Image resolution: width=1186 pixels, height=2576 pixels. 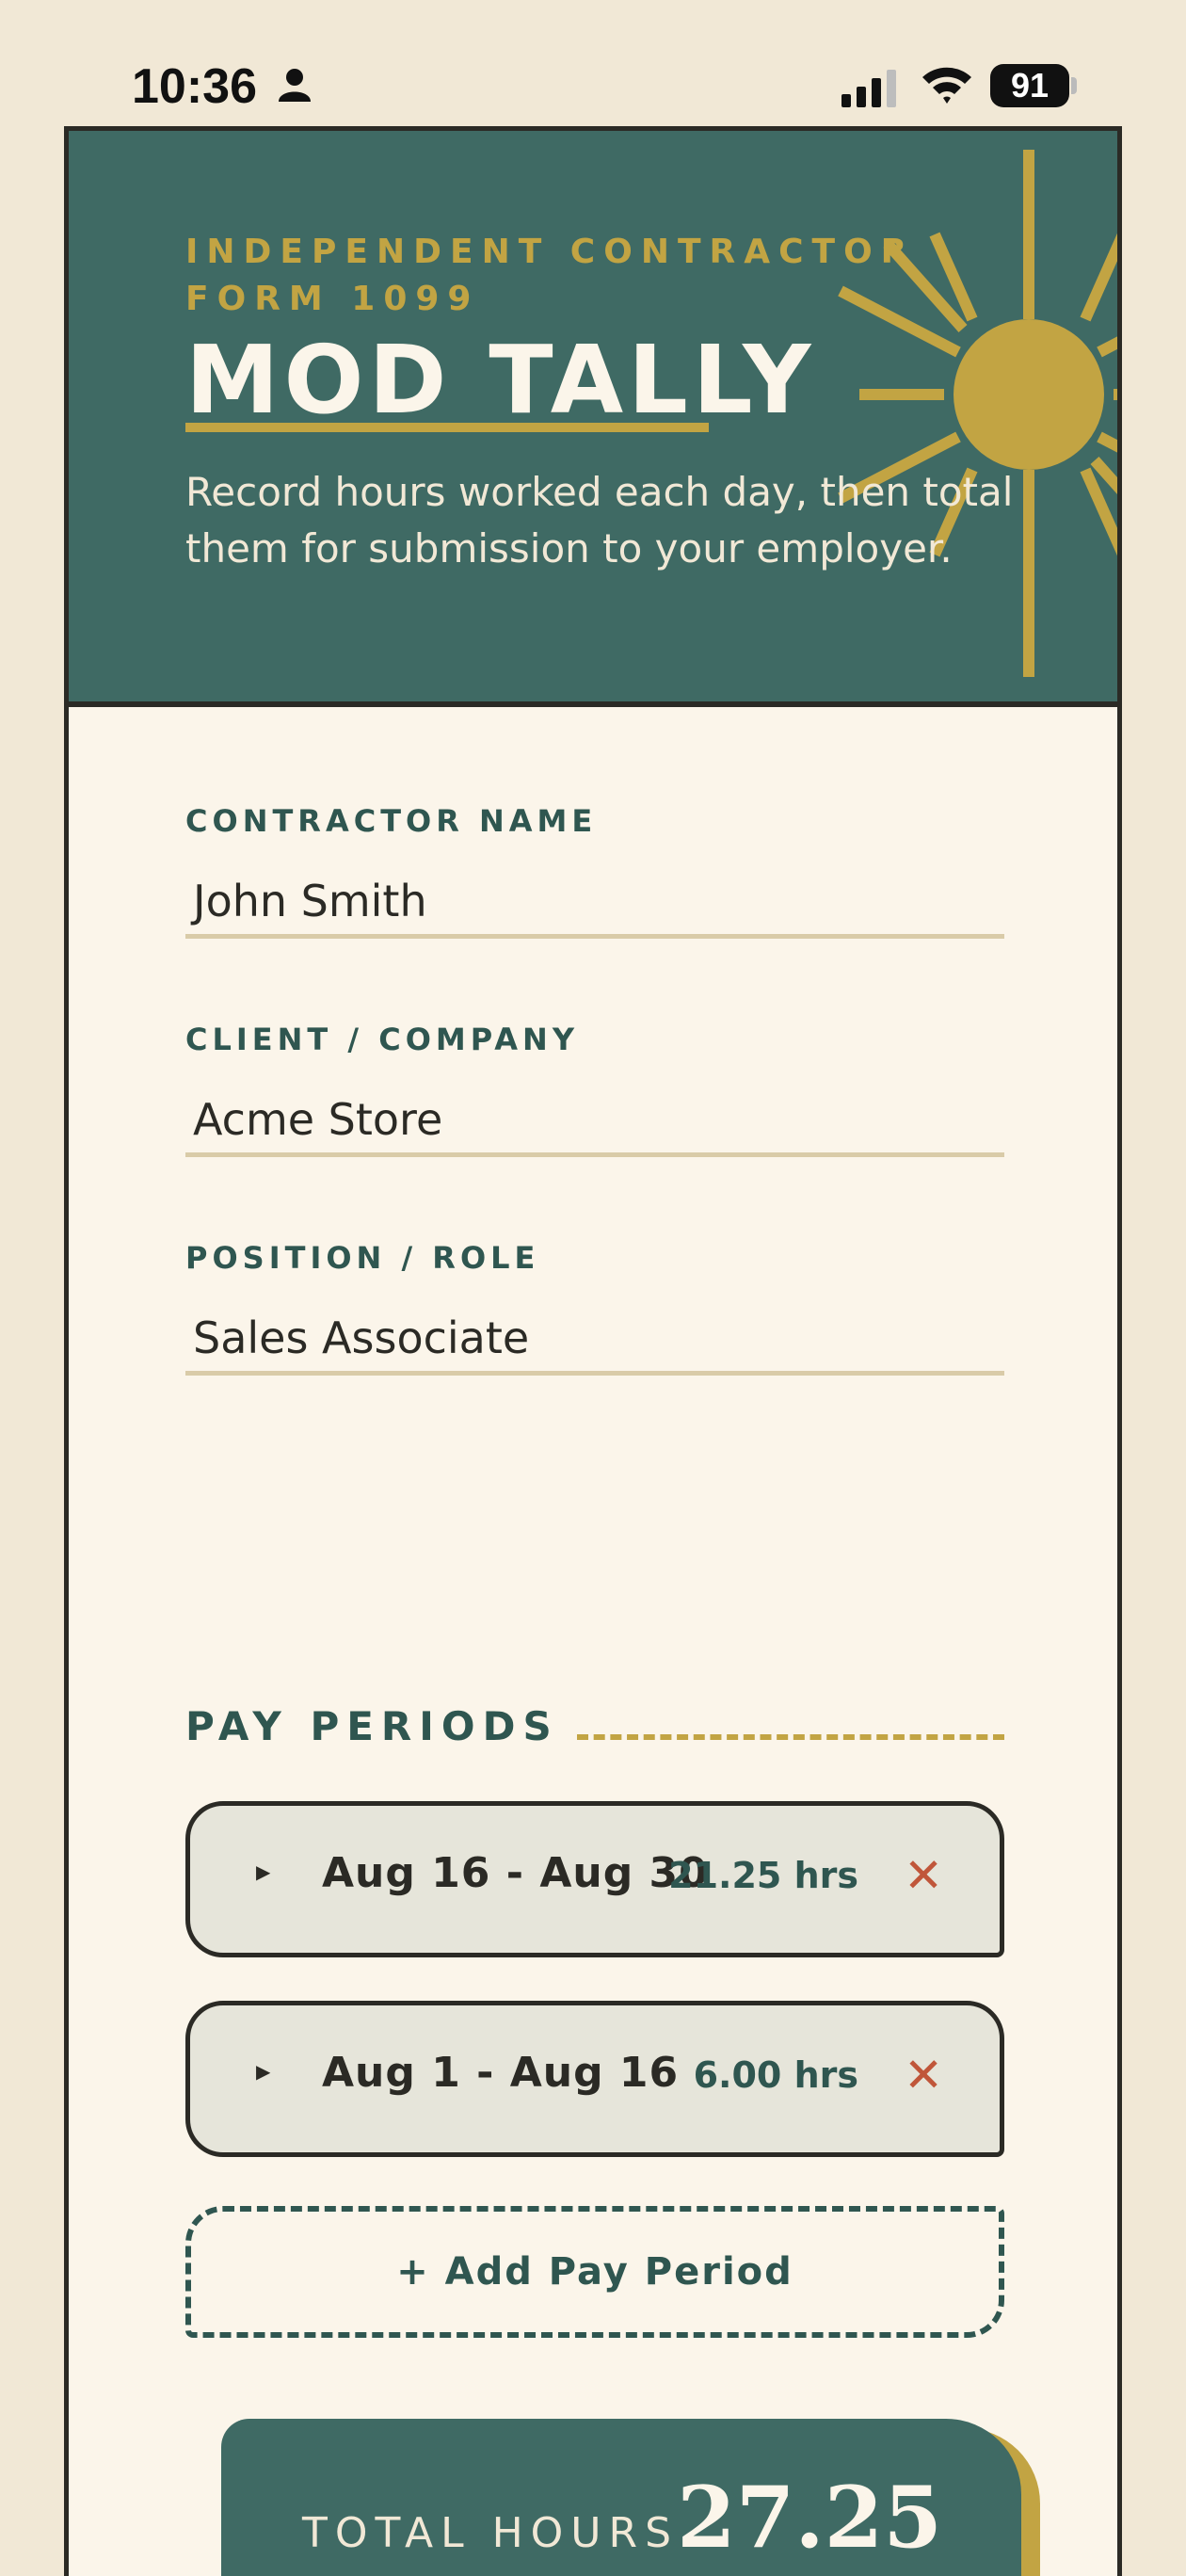 What do you see at coordinates (550, 275) in the screenshot?
I see `form-eyebrow: INDEPENDENT CONTRACTOR FORM 1099` at bounding box center [550, 275].